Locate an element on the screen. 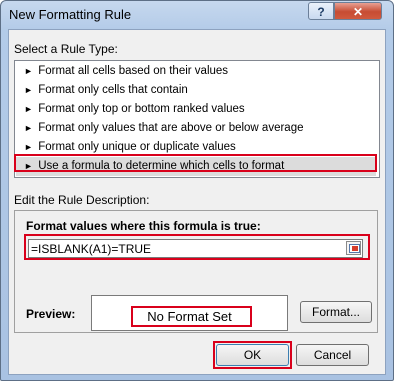 Image resolution: width=394 pixels, height=381 pixels. dialog-title: New Formatting Rule is located at coordinates (70, 14).